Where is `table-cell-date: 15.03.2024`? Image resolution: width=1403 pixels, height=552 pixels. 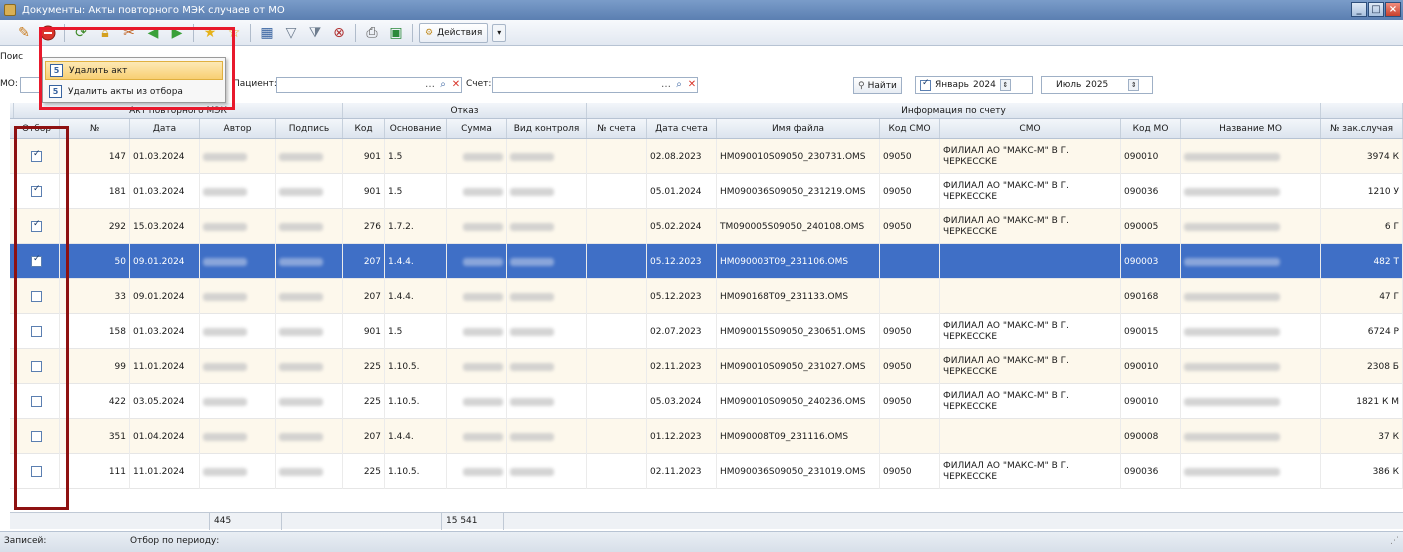 table-cell-date: 15.03.2024 is located at coordinates (165, 226).